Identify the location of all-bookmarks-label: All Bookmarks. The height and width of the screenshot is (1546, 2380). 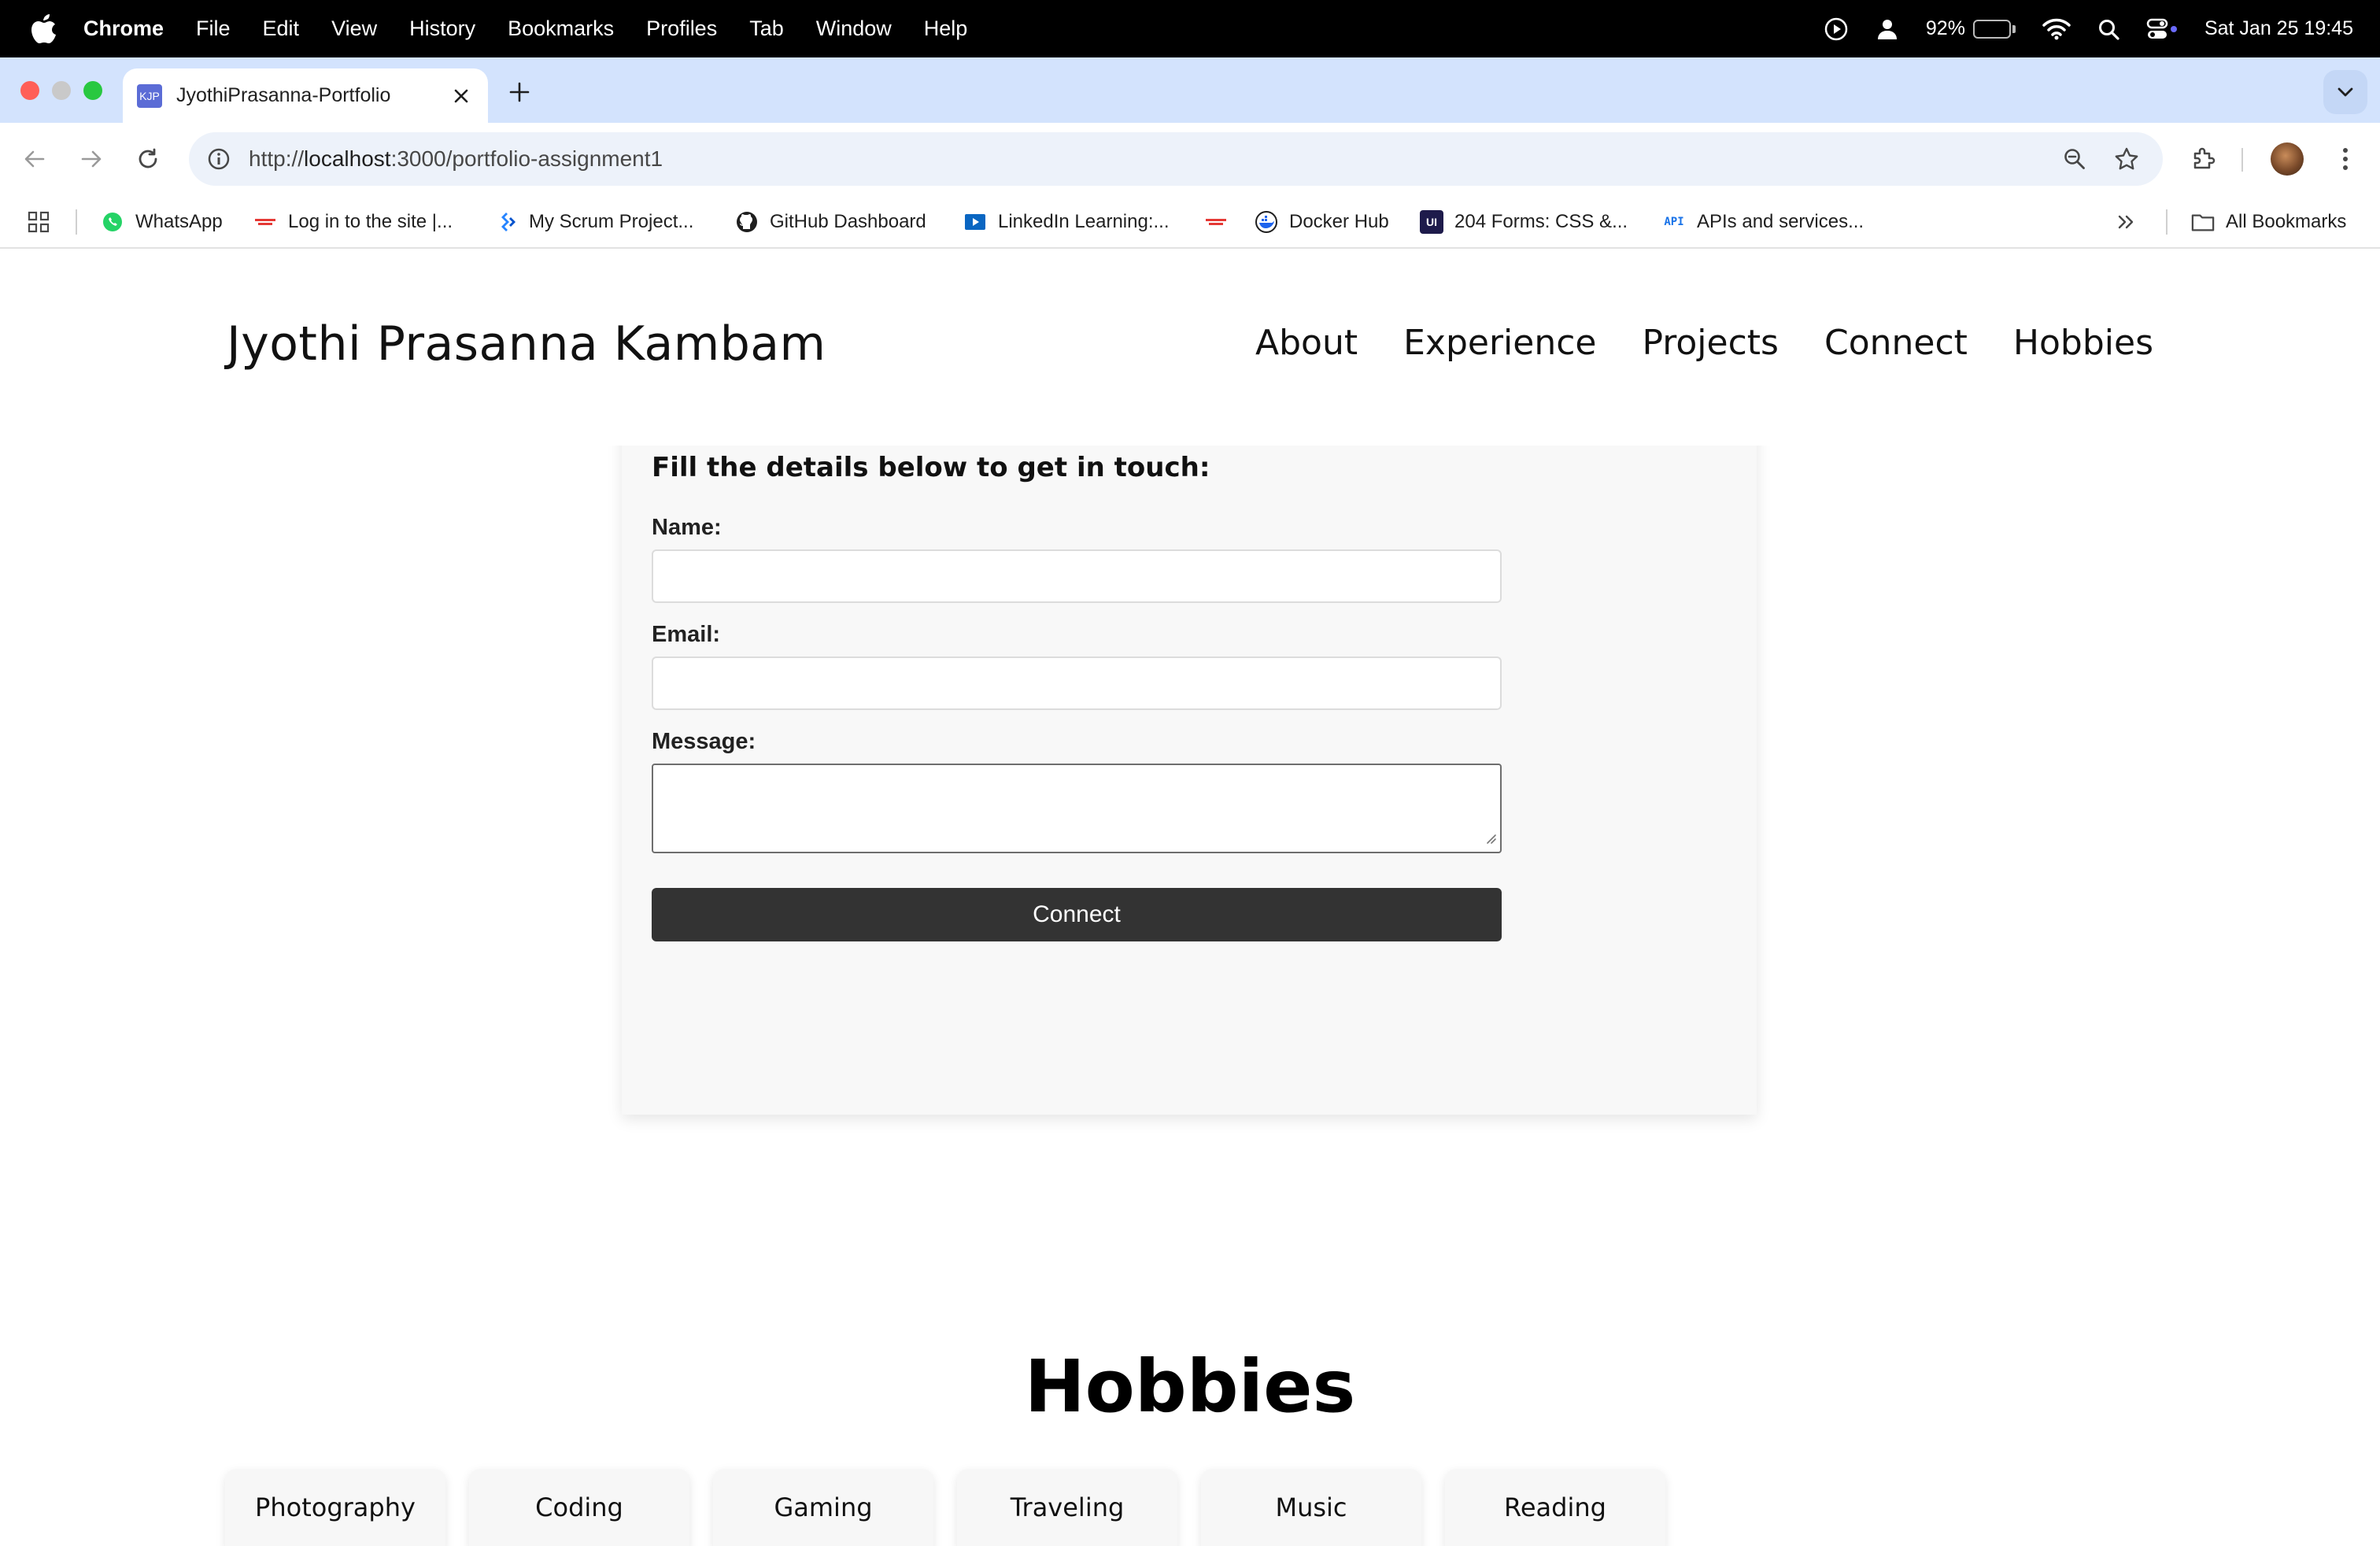
(2286, 221).